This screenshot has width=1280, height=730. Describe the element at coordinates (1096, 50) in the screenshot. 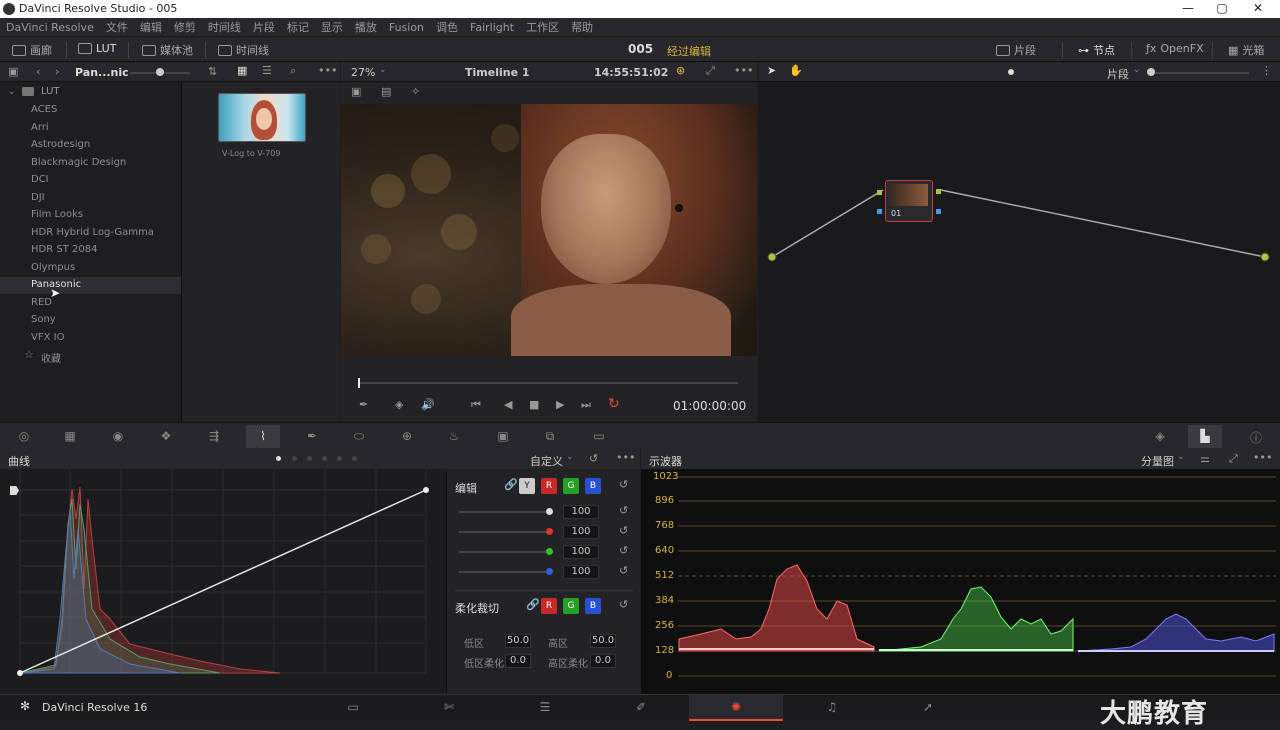

I see `nodes-button: ⊶ 节点` at that location.